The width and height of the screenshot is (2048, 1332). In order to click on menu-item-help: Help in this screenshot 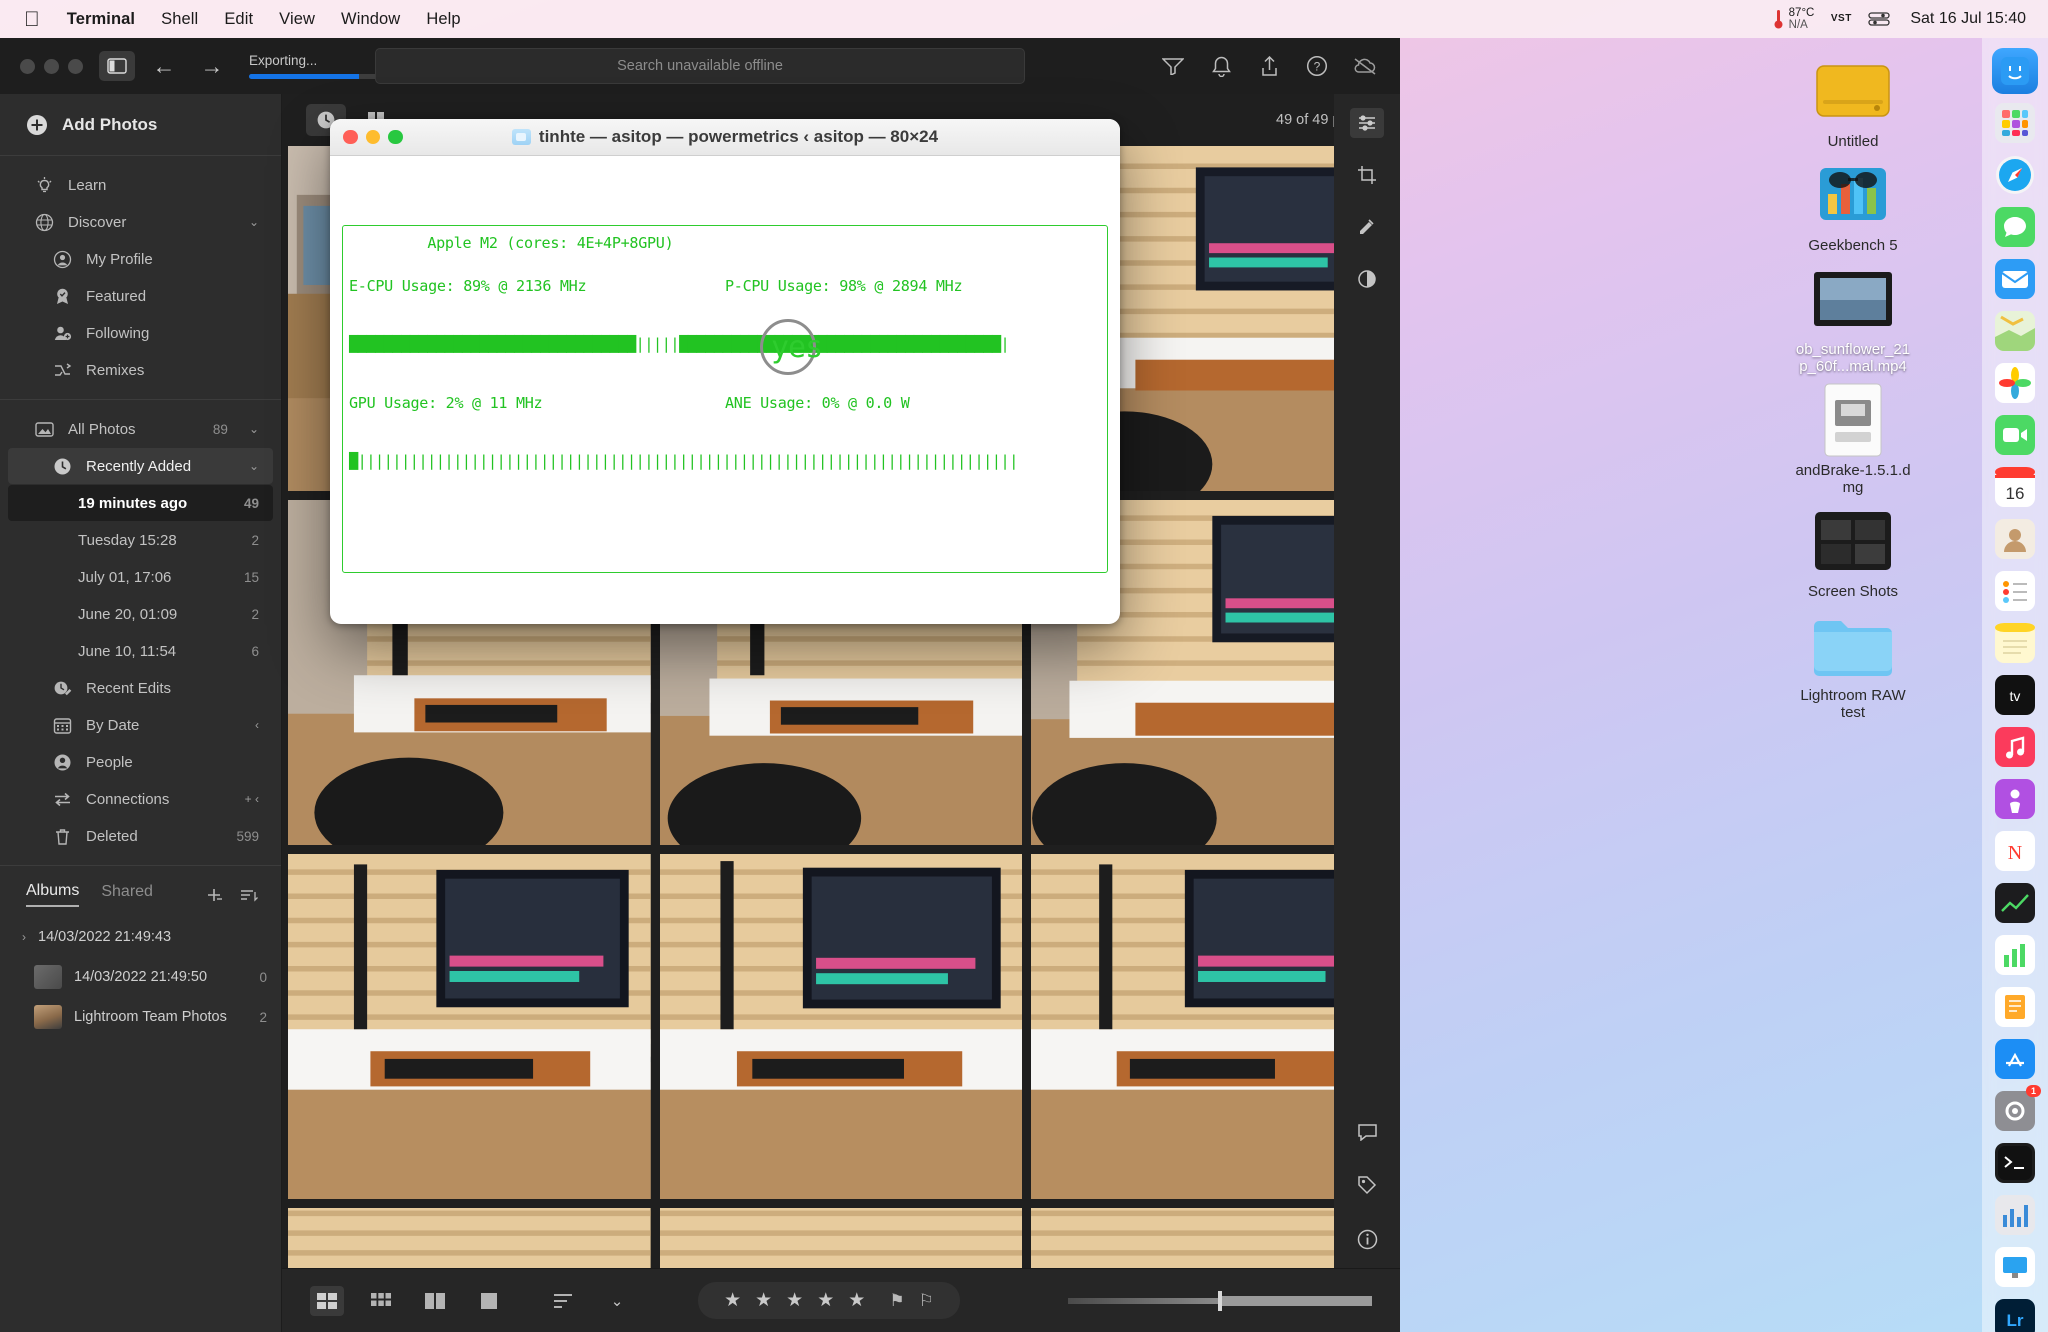, I will do `click(443, 19)`.